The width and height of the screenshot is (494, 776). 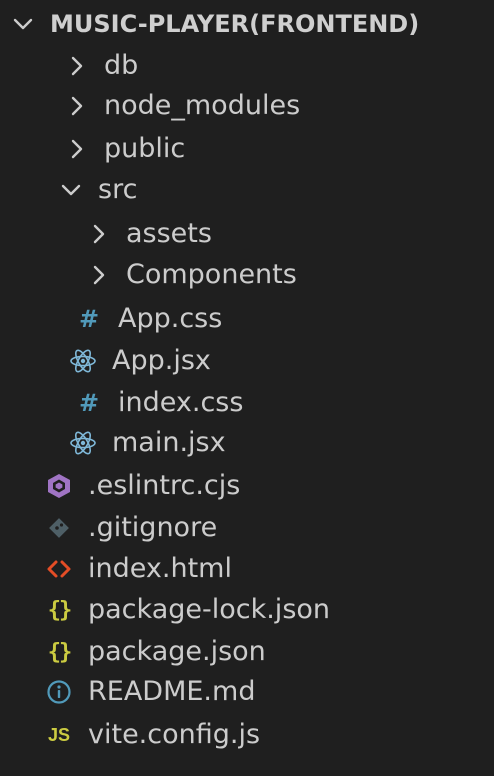 What do you see at coordinates (279, 66) in the screenshot?
I see `tree-item-db: db` at bounding box center [279, 66].